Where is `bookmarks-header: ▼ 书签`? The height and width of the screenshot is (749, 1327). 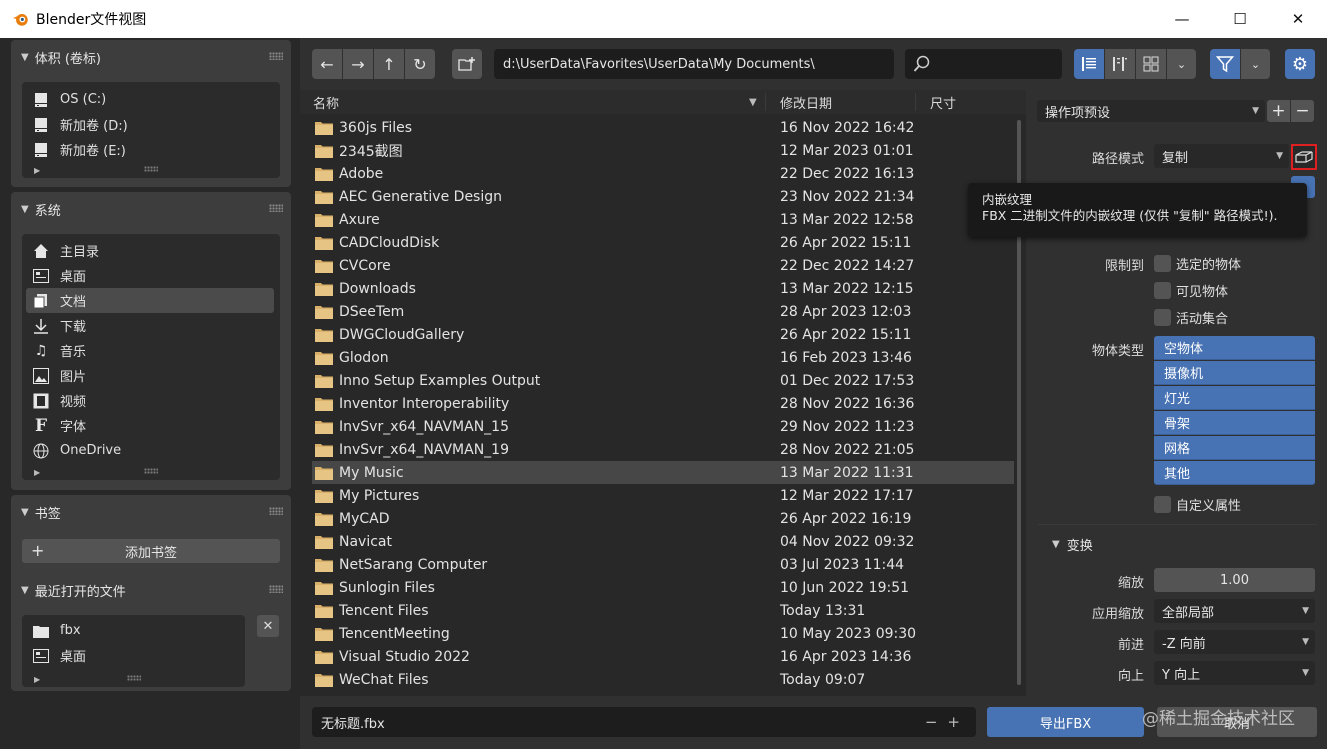 bookmarks-header: ▼ 书签 is located at coordinates (151, 512).